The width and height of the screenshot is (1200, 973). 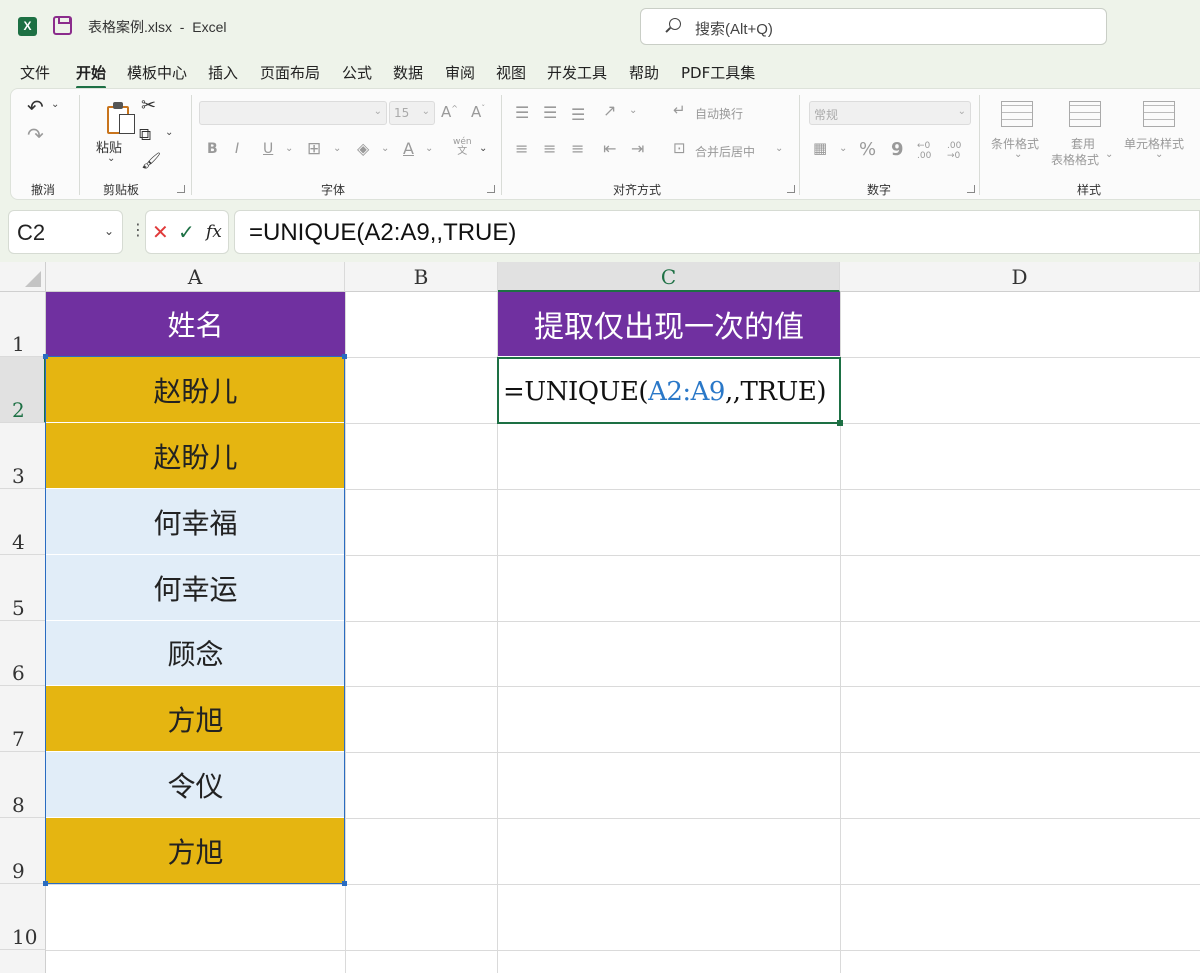 I want to click on bold-button: B, so click(x=212, y=149).